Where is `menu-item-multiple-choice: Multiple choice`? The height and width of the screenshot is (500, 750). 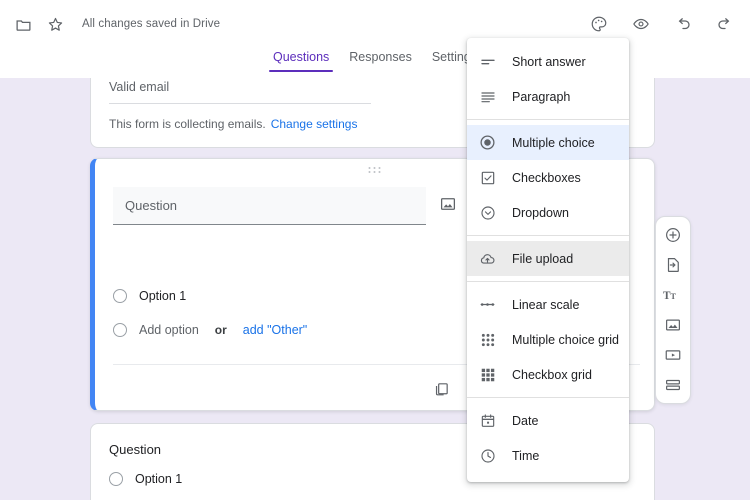
menu-item-multiple-choice: Multiple choice is located at coordinates (548, 142).